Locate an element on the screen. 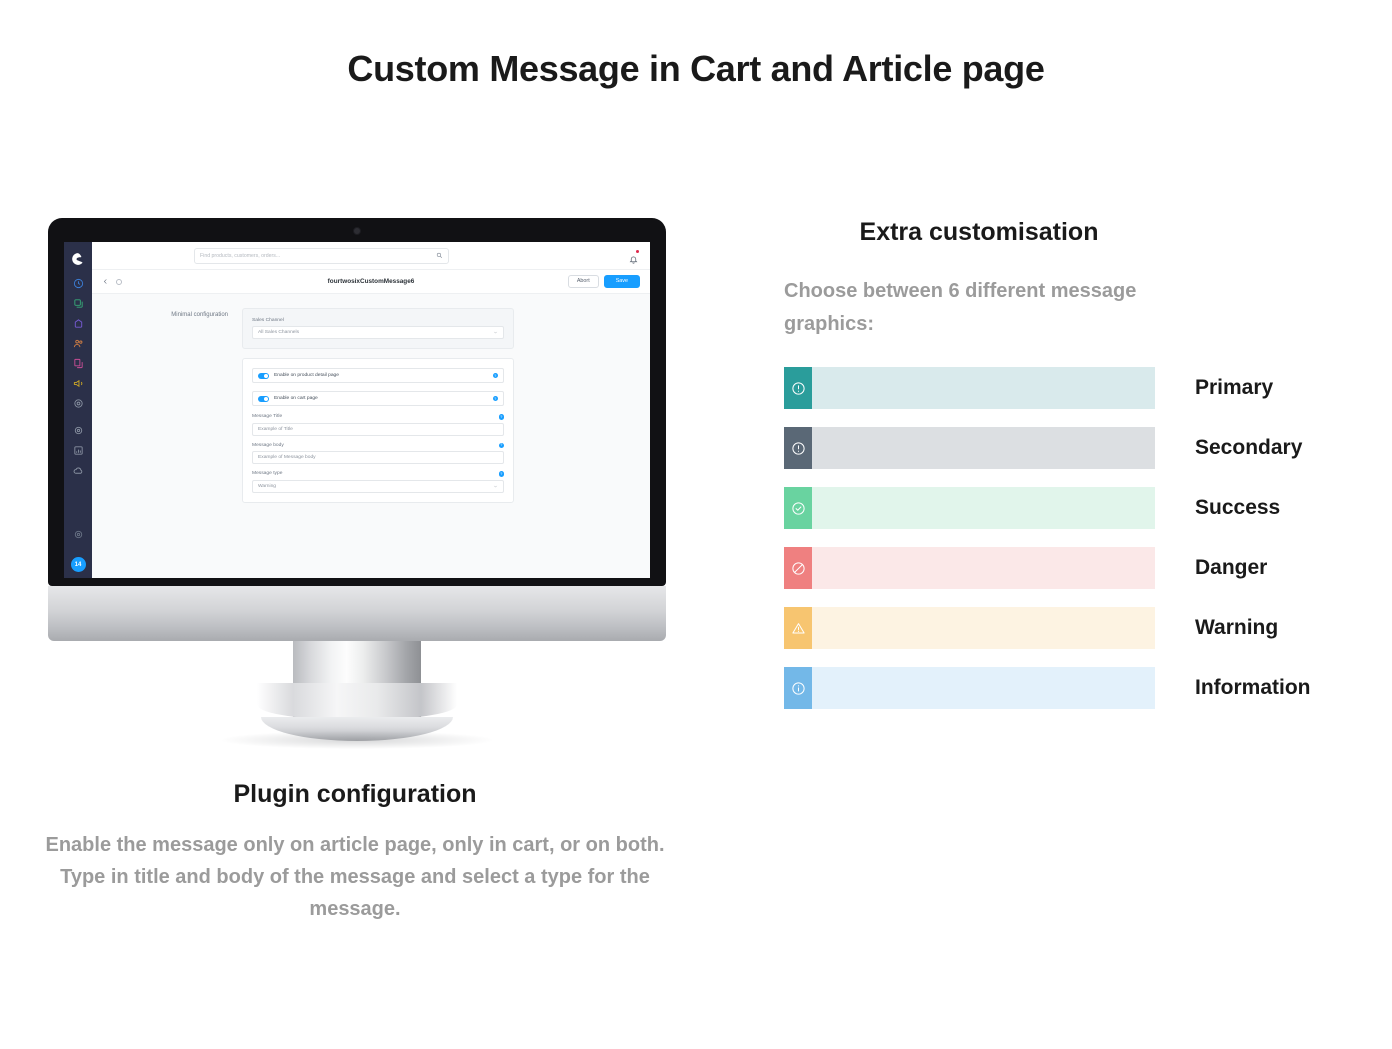 This screenshot has height=1049, width=1392. sidebar-item-marketing is located at coordinates (78, 383).